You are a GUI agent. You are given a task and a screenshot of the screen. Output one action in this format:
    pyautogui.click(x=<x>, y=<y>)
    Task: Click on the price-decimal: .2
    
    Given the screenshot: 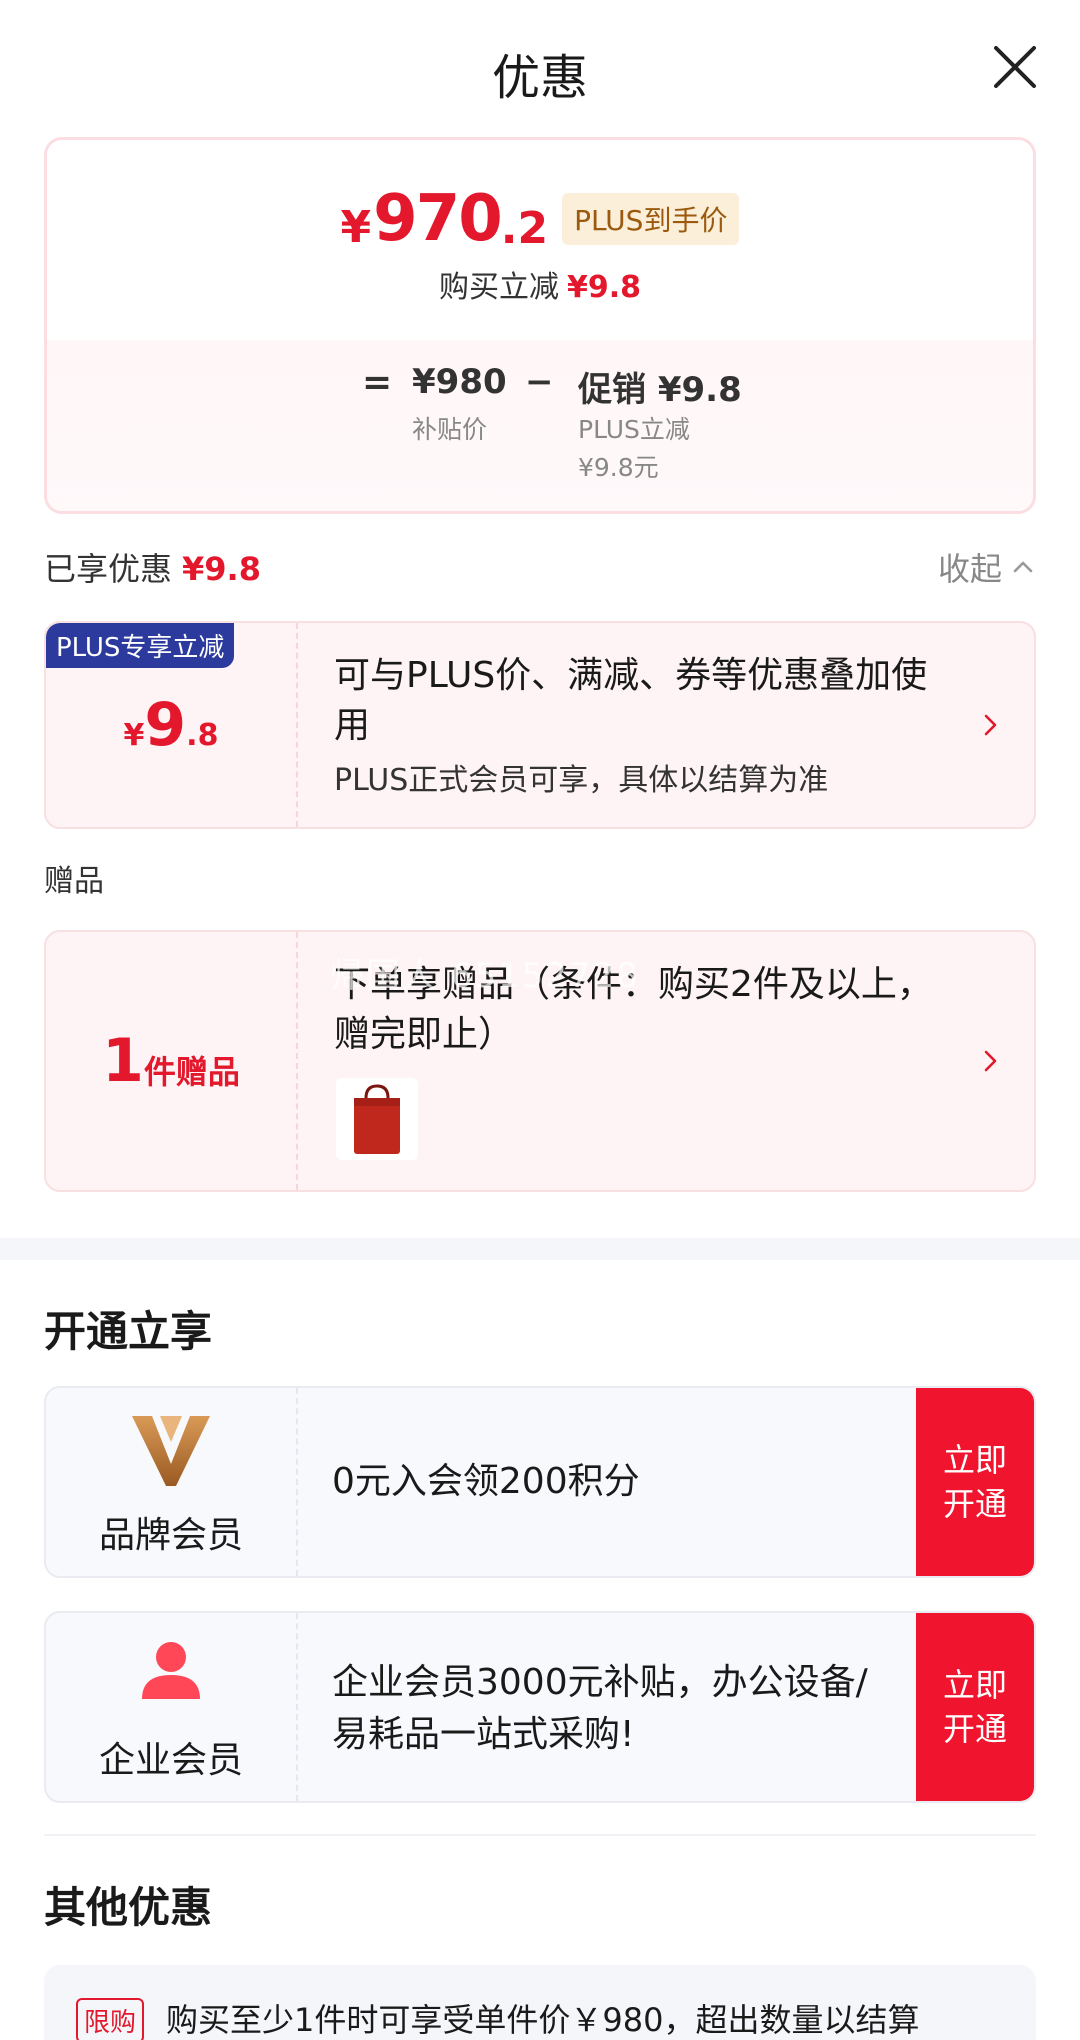 What is the action you would take?
    pyautogui.click(x=524, y=228)
    